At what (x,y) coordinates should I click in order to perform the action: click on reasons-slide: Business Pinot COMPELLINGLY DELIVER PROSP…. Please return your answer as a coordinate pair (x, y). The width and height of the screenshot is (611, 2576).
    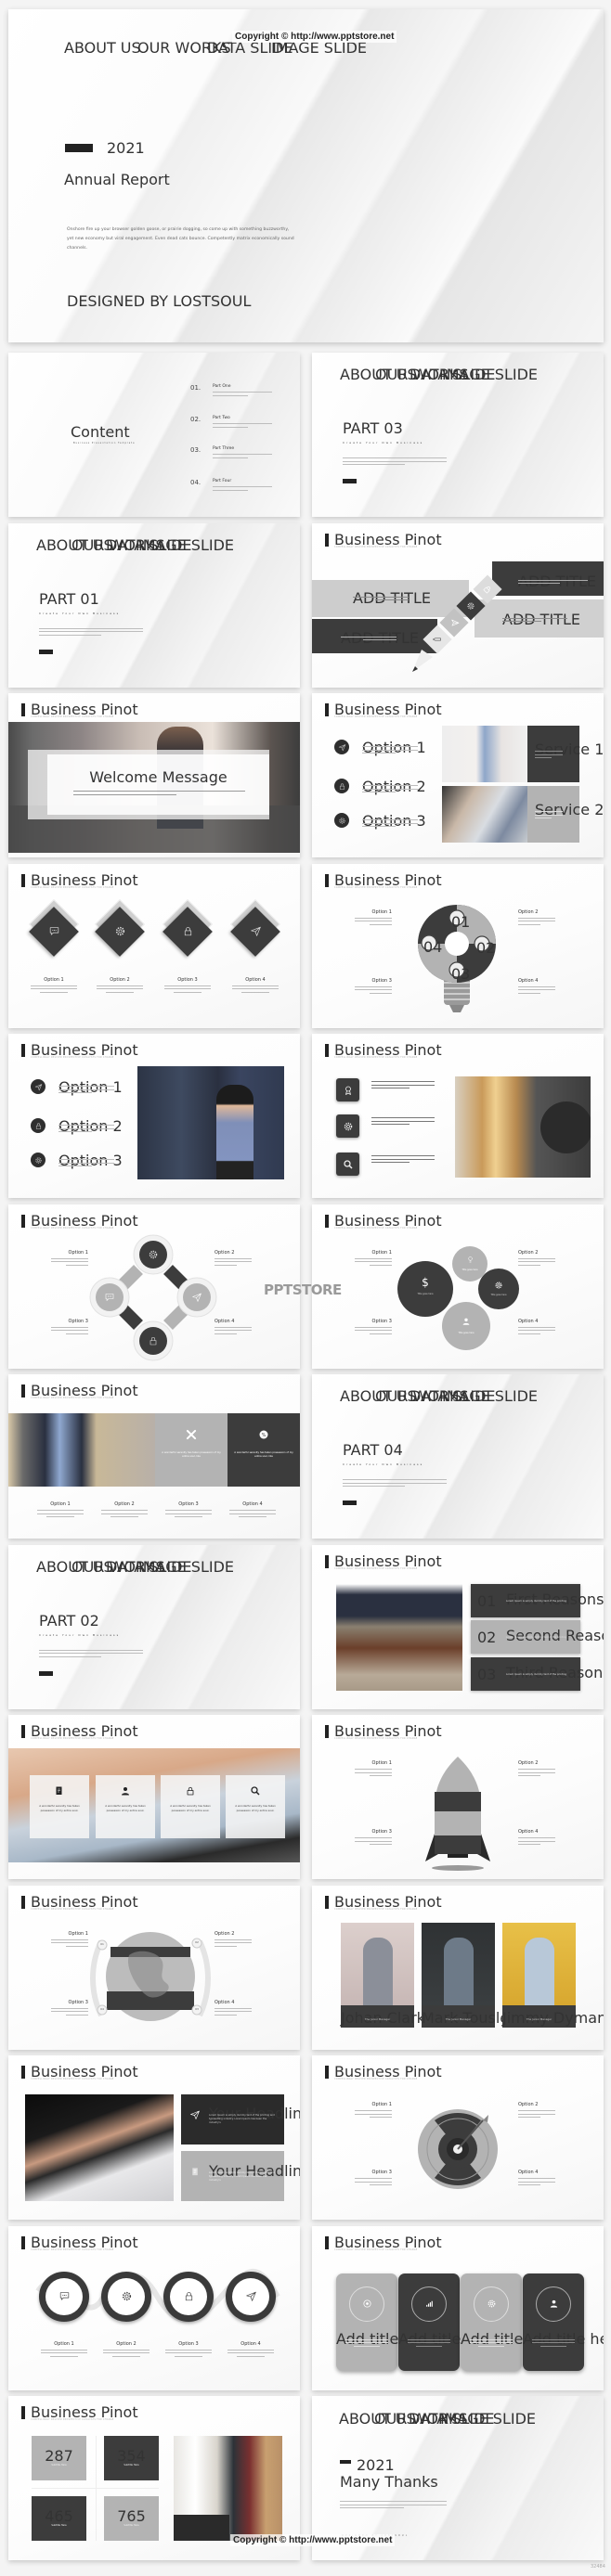
    Looking at the image, I should click on (458, 1627).